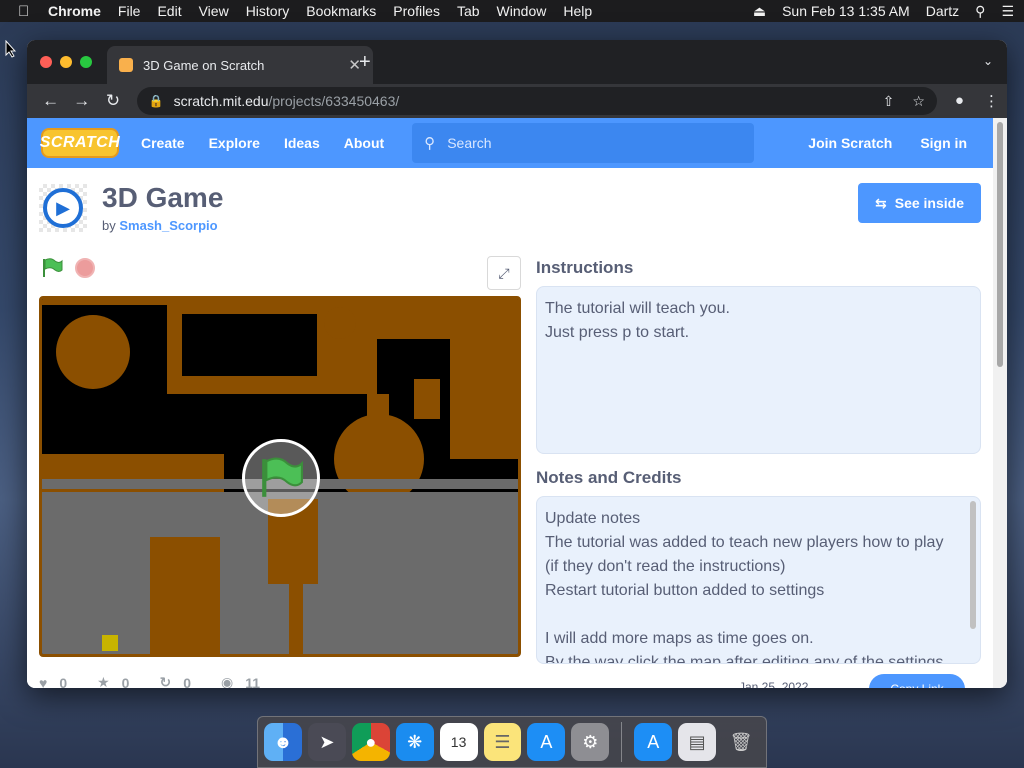  Describe the element at coordinates (378, 406) in the screenshot. I see `stage-block` at that location.